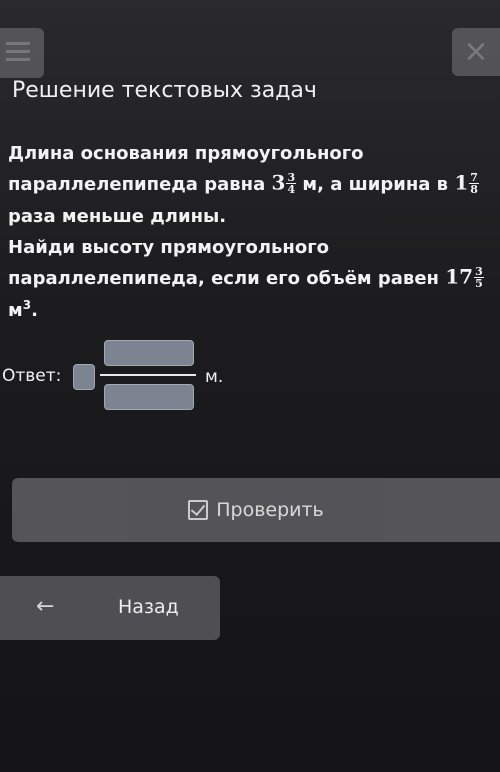 This screenshot has width=500, height=772. I want to click on fraction-whole: 17, so click(459, 276).